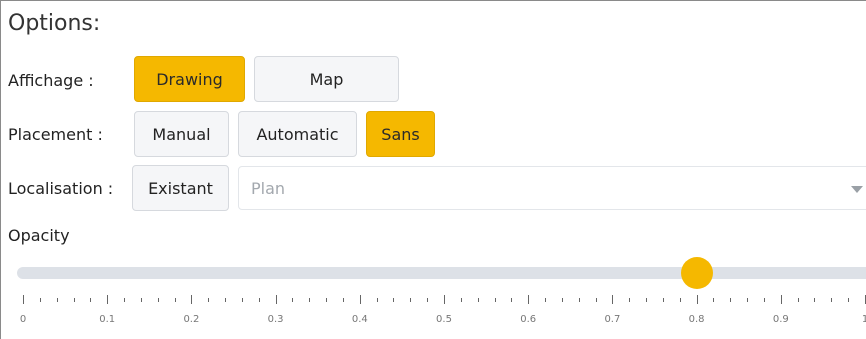 The width and height of the screenshot is (866, 339). I want to click on slider-tick-label: 0.6, so click(528, 319).